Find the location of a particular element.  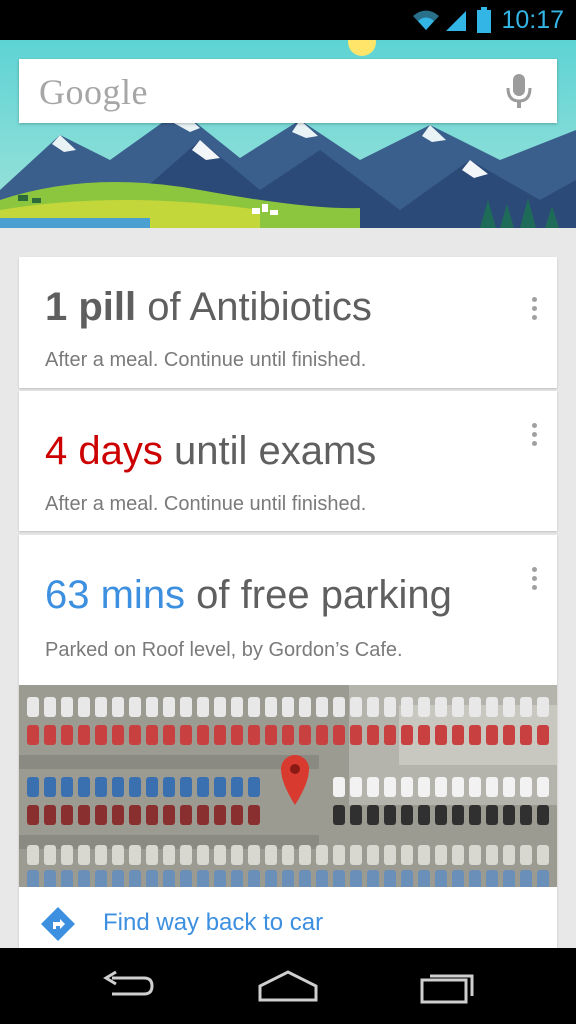

google-logo: Google is located at coordinates (93, 92).